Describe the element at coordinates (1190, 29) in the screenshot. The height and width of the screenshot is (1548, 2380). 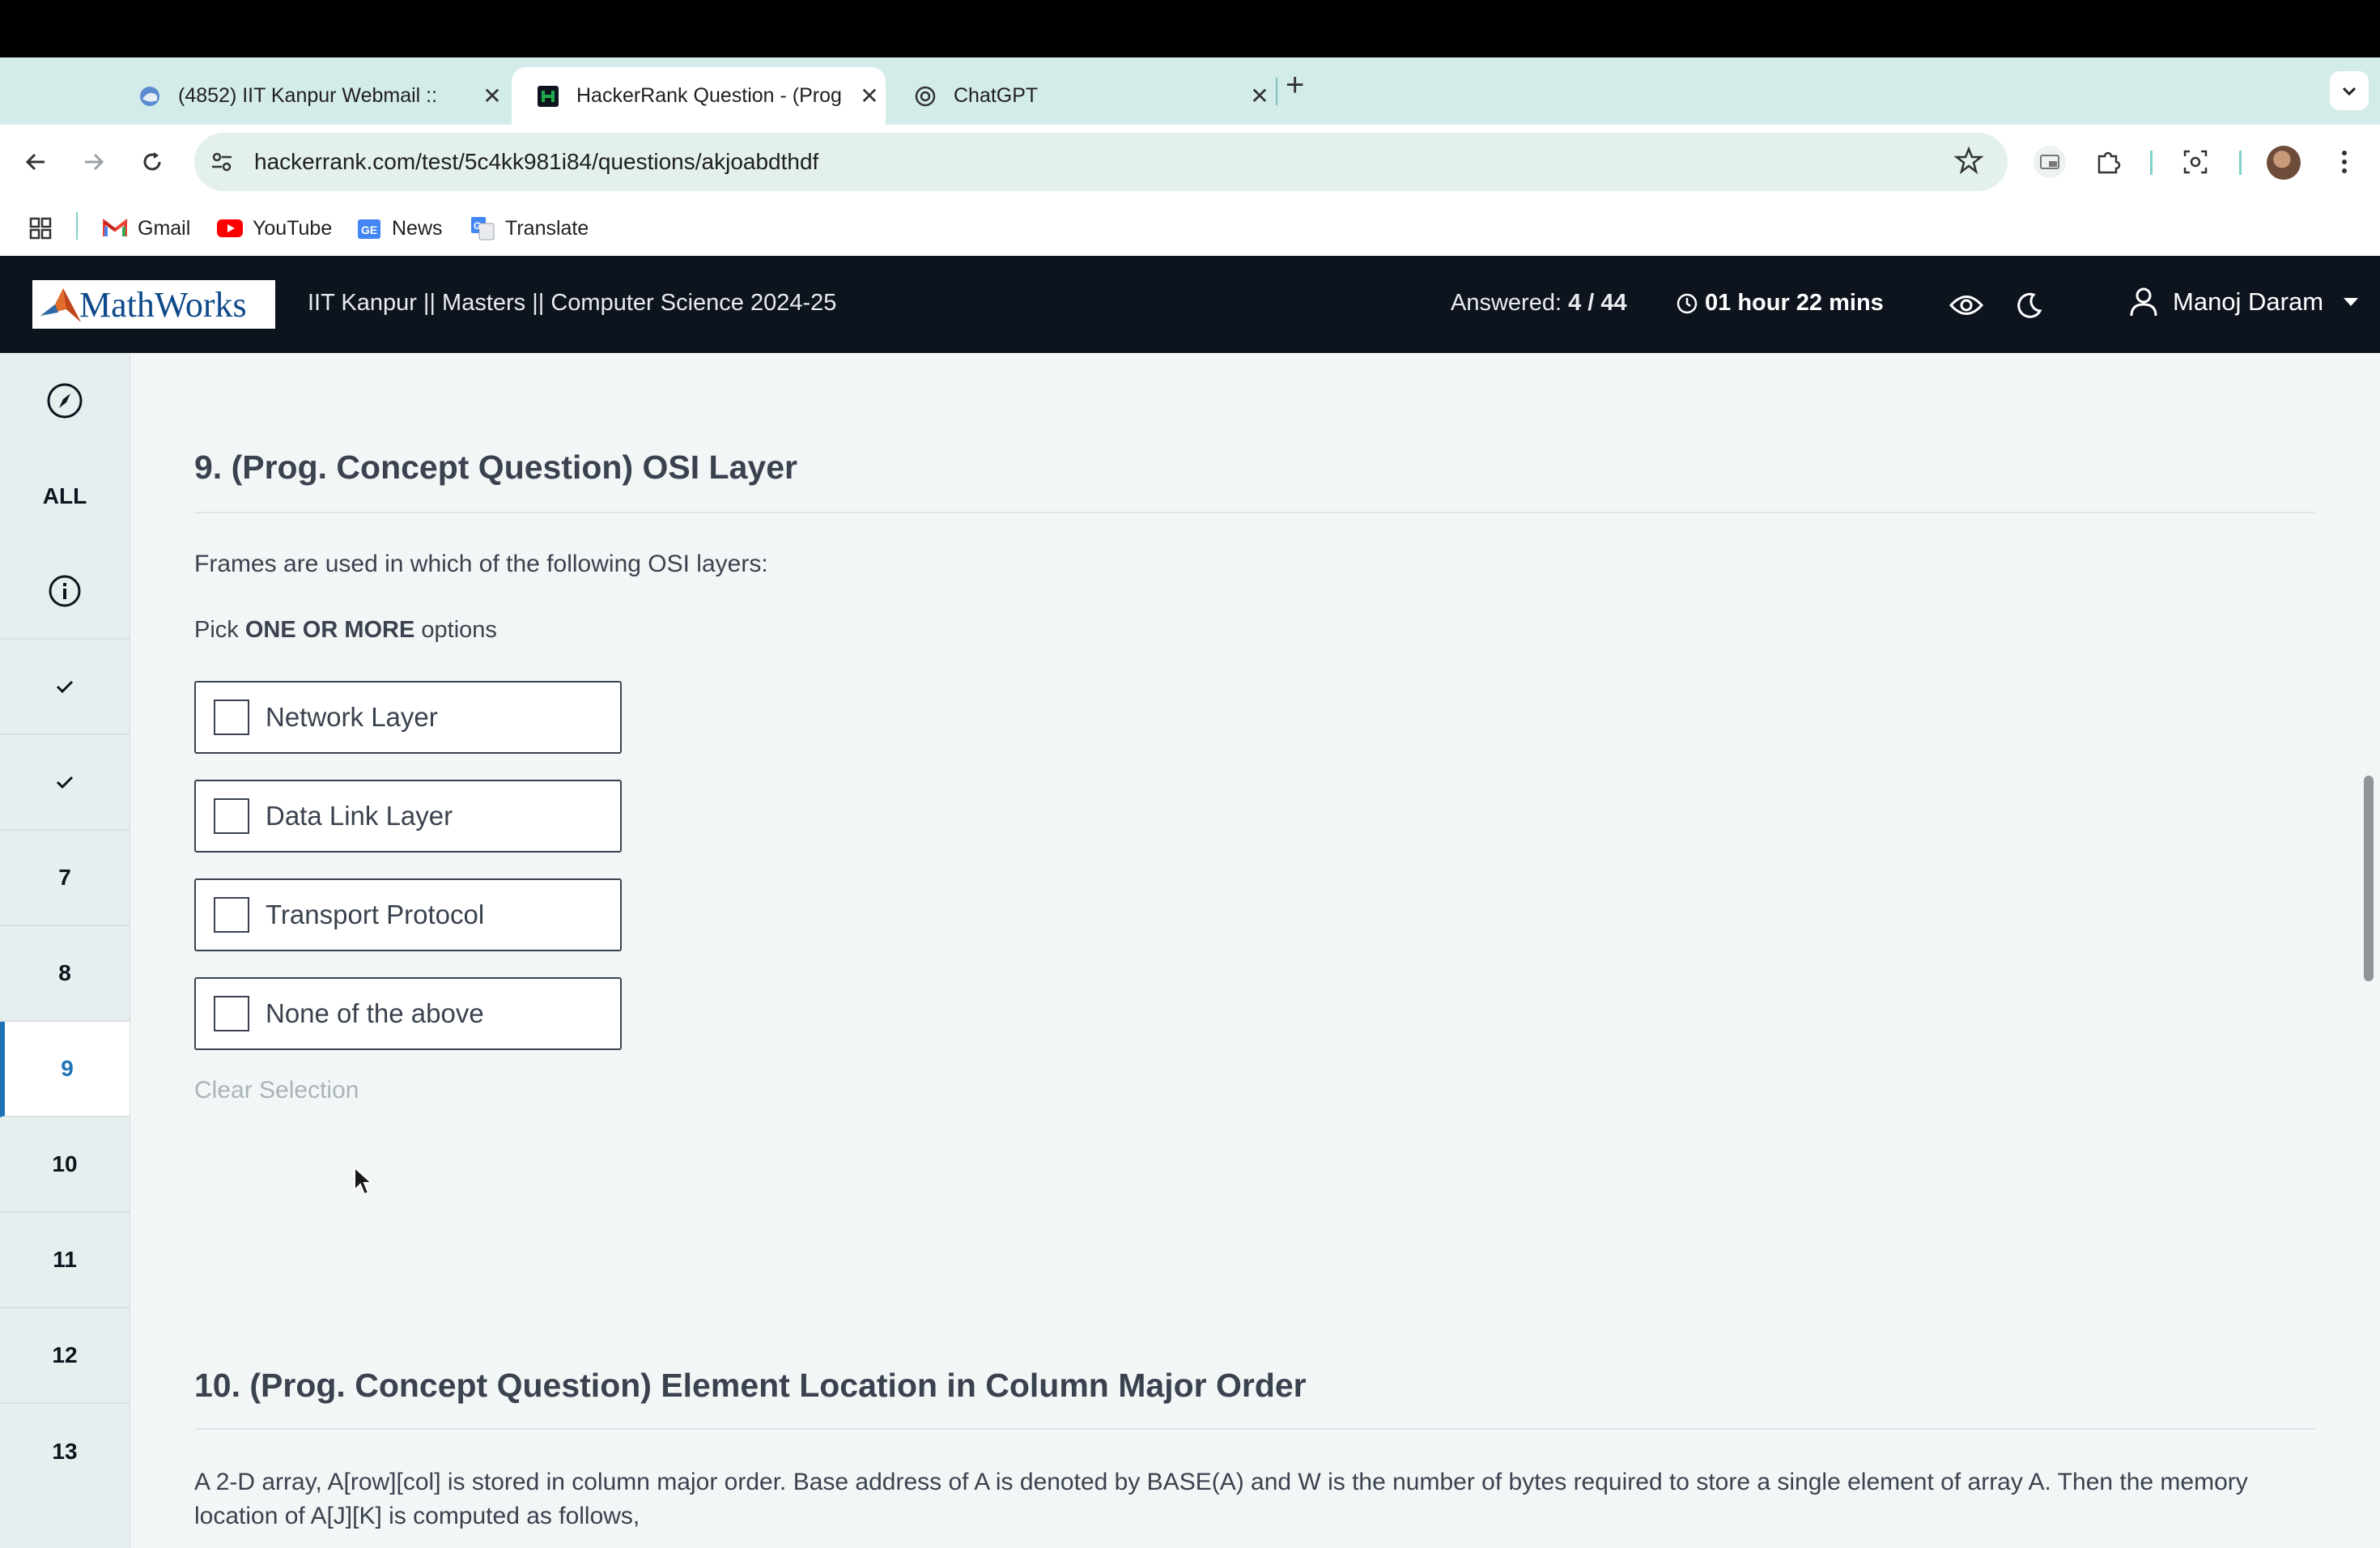
I see `os-top-bar` at that location.